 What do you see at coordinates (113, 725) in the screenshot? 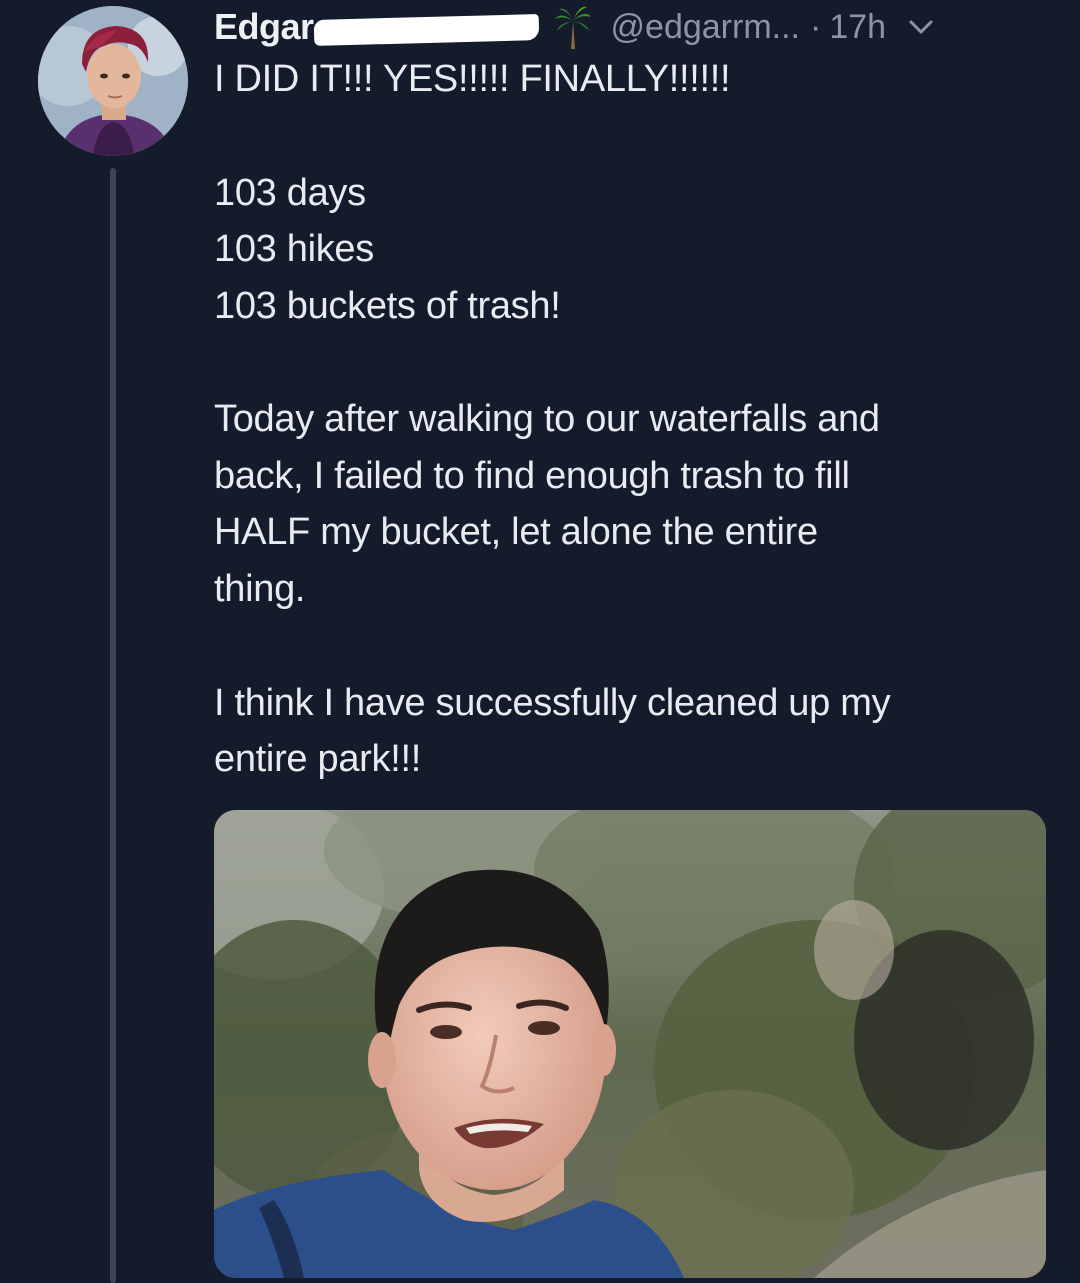
I see `thread-connector-line` at bounding box center [113, 725].